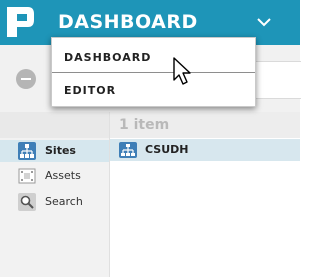 This screenshot has width=320, height=277. Describe the element at coordinates (63, 175) in the screenshot. I see `sidebar-item-label: Assets` at that location.